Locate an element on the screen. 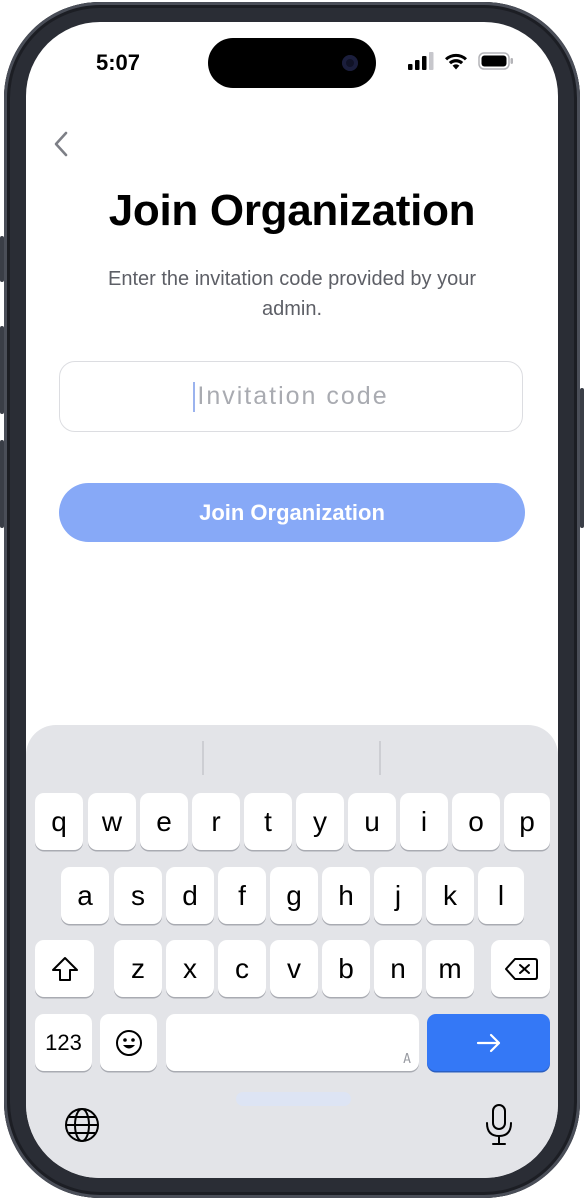 This screenshot has height=1200, width=584. key-label: y is located at coordinates (320, 821).